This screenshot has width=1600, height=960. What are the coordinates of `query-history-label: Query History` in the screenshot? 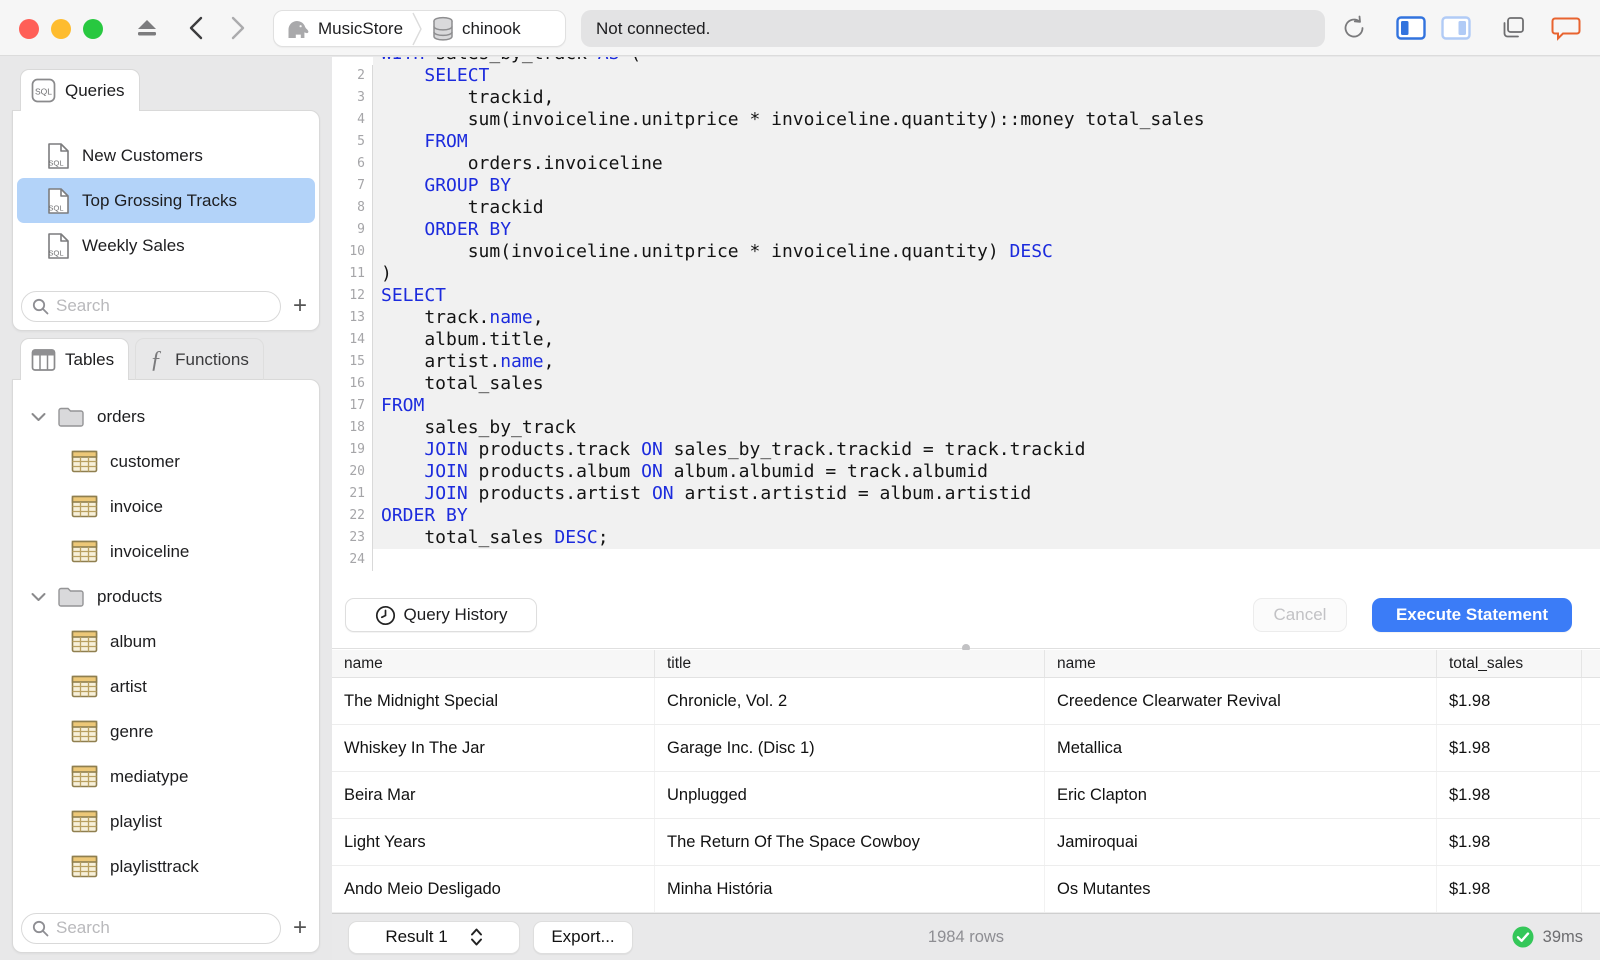 It's located at (455, 614).